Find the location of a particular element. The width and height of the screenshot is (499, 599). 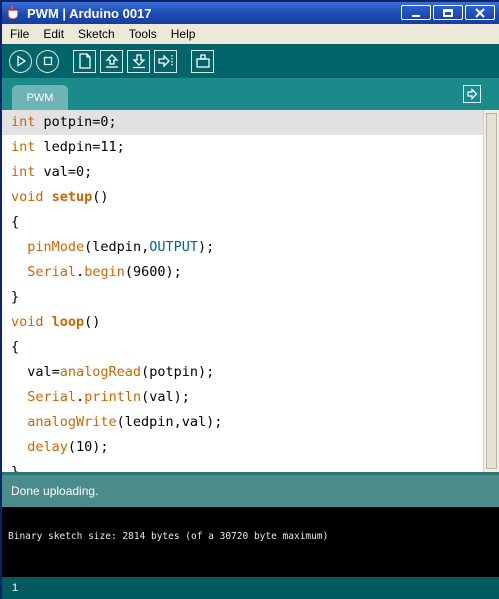

save-arrow-down-icon is located at coordinates (138, 61).